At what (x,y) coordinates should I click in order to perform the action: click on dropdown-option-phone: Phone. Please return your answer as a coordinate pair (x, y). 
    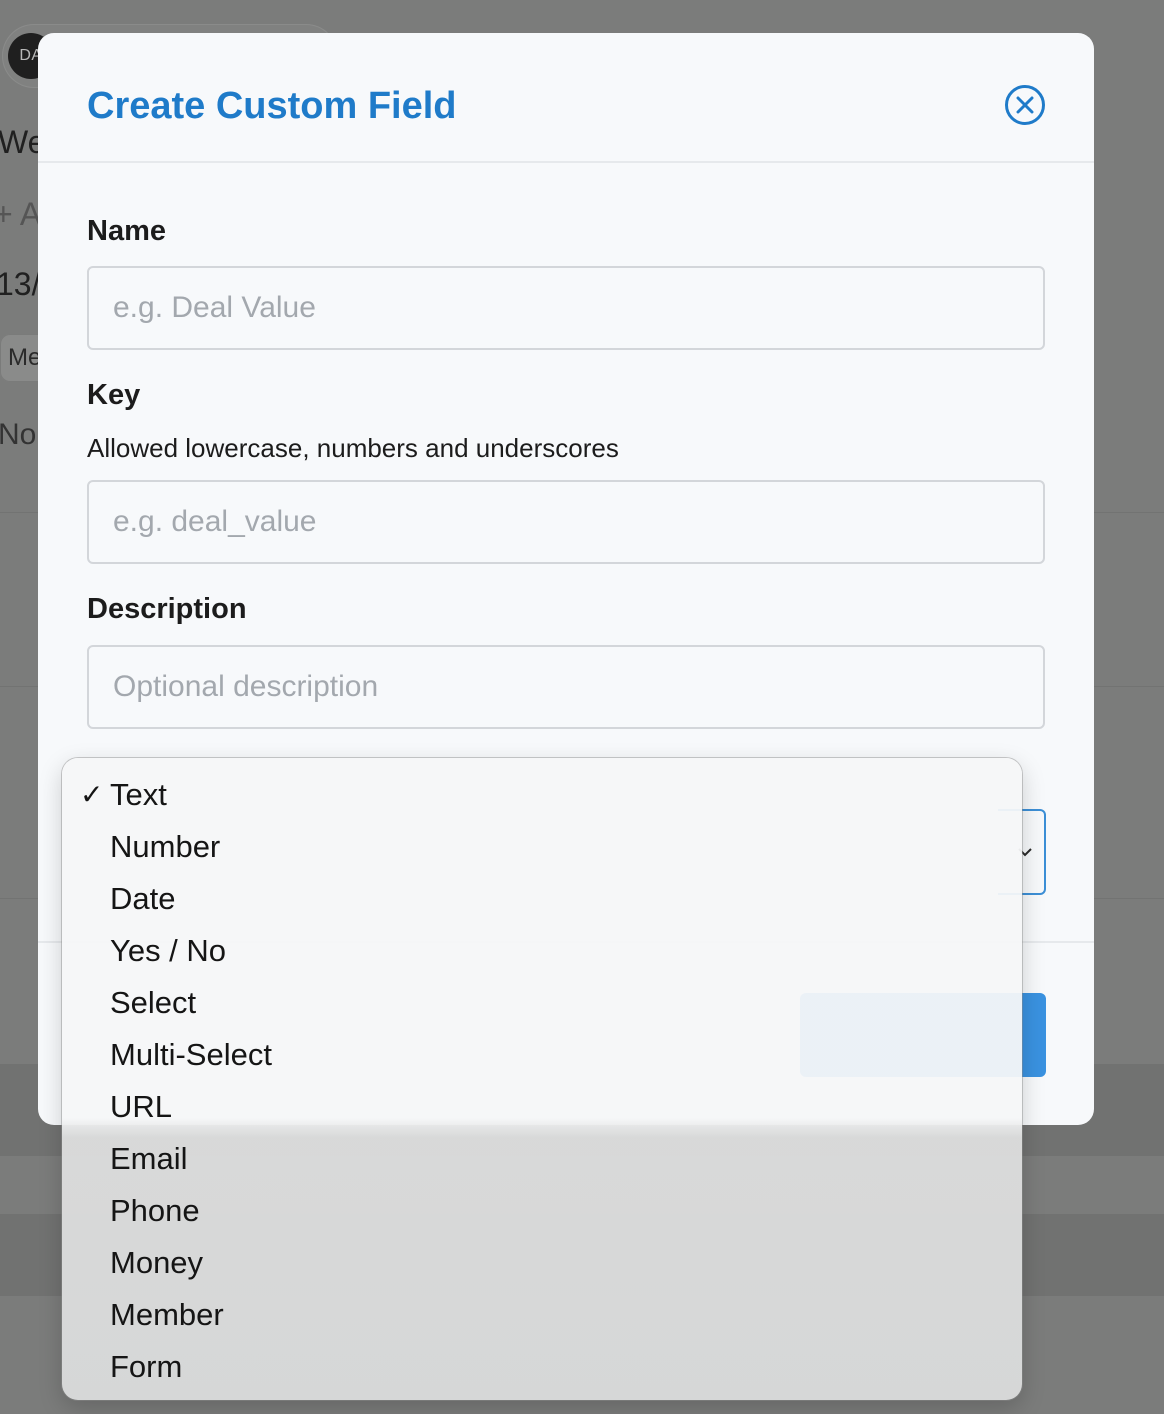
    Looking at the image, I should click on (542, 1211).